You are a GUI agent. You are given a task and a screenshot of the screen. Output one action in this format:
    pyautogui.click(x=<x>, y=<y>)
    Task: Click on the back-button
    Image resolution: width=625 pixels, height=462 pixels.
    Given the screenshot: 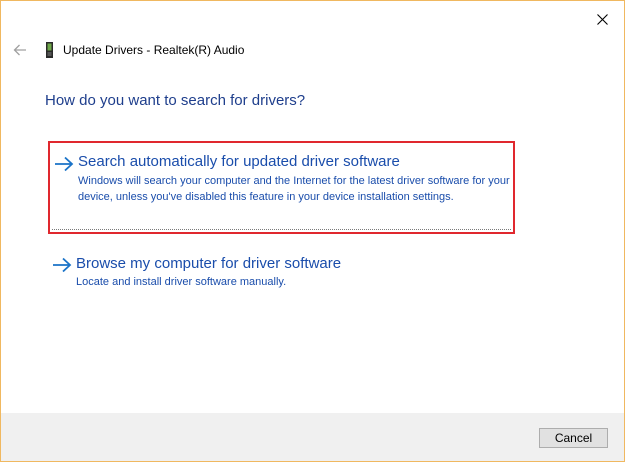 What is the action you would take?
    pyautogui.click(x=20, y=50)
    